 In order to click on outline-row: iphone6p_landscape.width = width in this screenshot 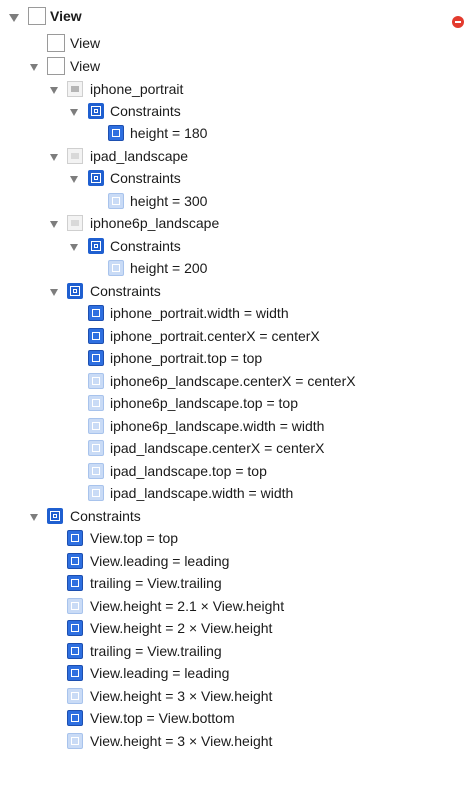, I will do `click(237, 426)`.